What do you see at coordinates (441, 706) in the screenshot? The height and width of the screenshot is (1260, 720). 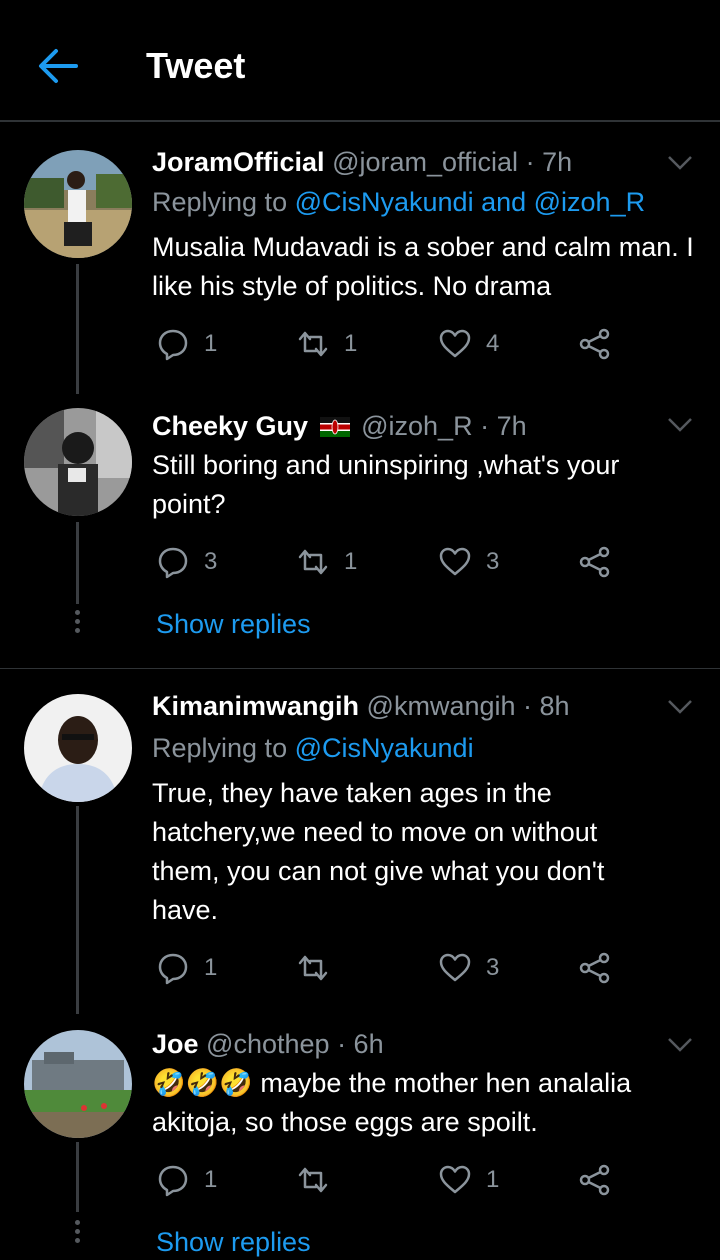 I see `user-handle: @kmwangih` at bounding box center [441, 706].